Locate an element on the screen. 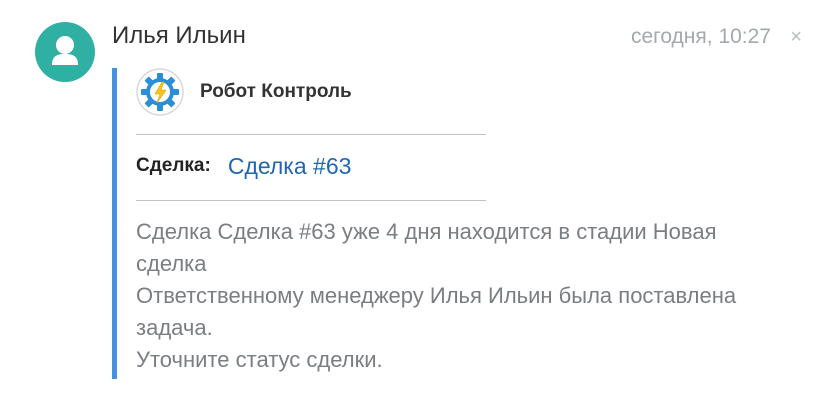  author-name: Илья Ильин is located at coordinates (179, 36).